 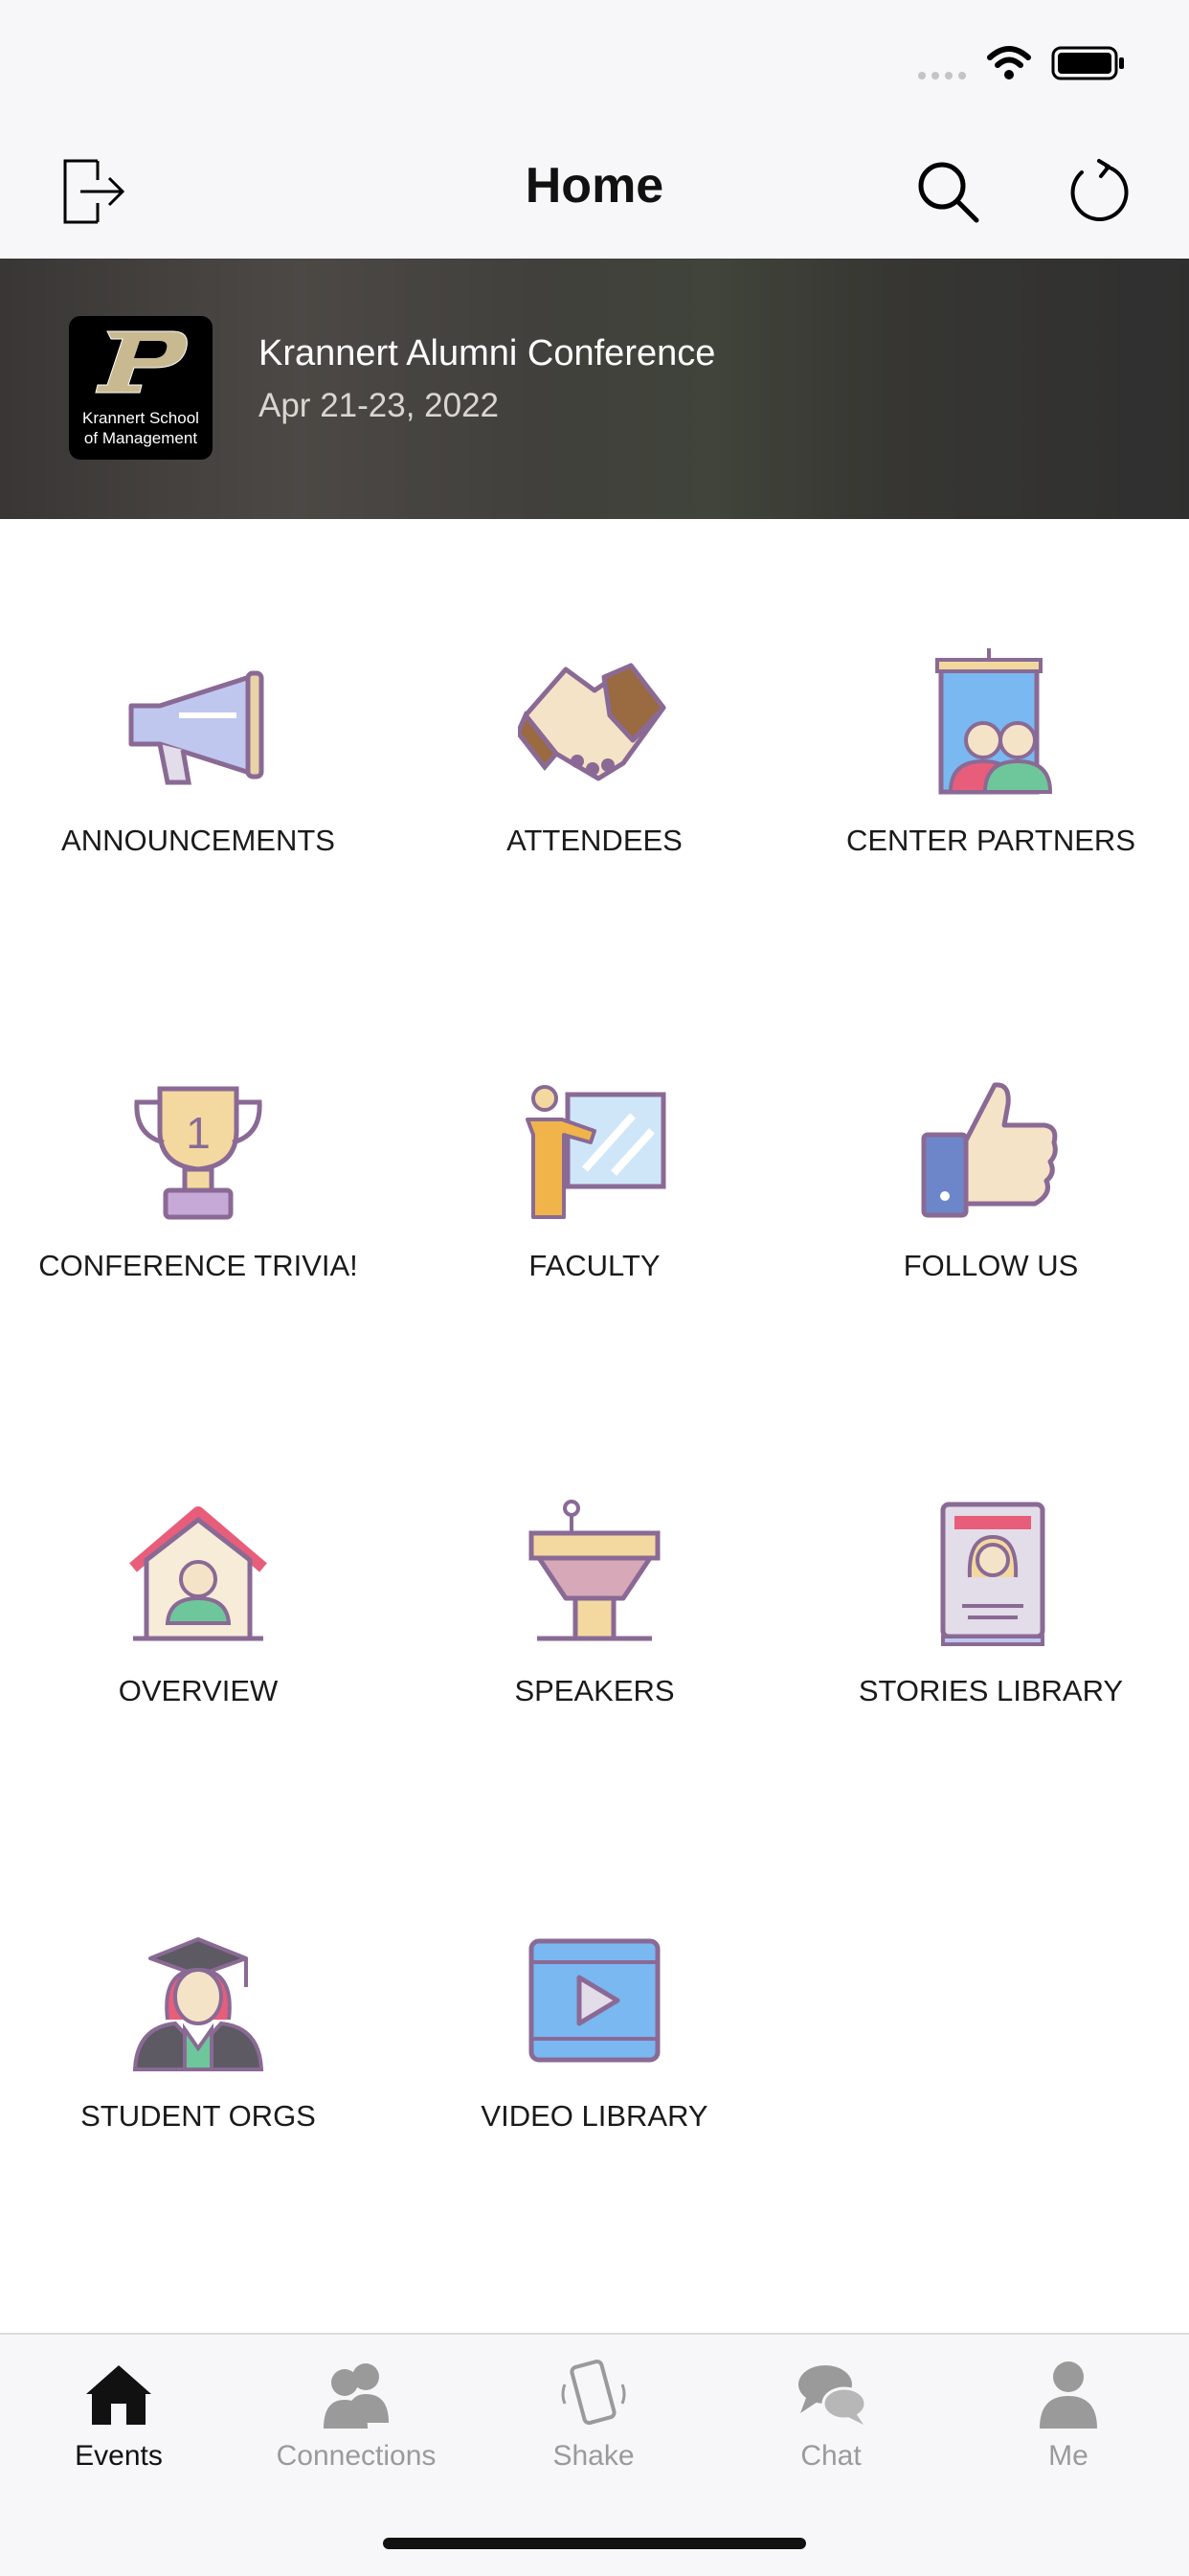 I want to click on graduate-icon, so click(x=198, y=2004).